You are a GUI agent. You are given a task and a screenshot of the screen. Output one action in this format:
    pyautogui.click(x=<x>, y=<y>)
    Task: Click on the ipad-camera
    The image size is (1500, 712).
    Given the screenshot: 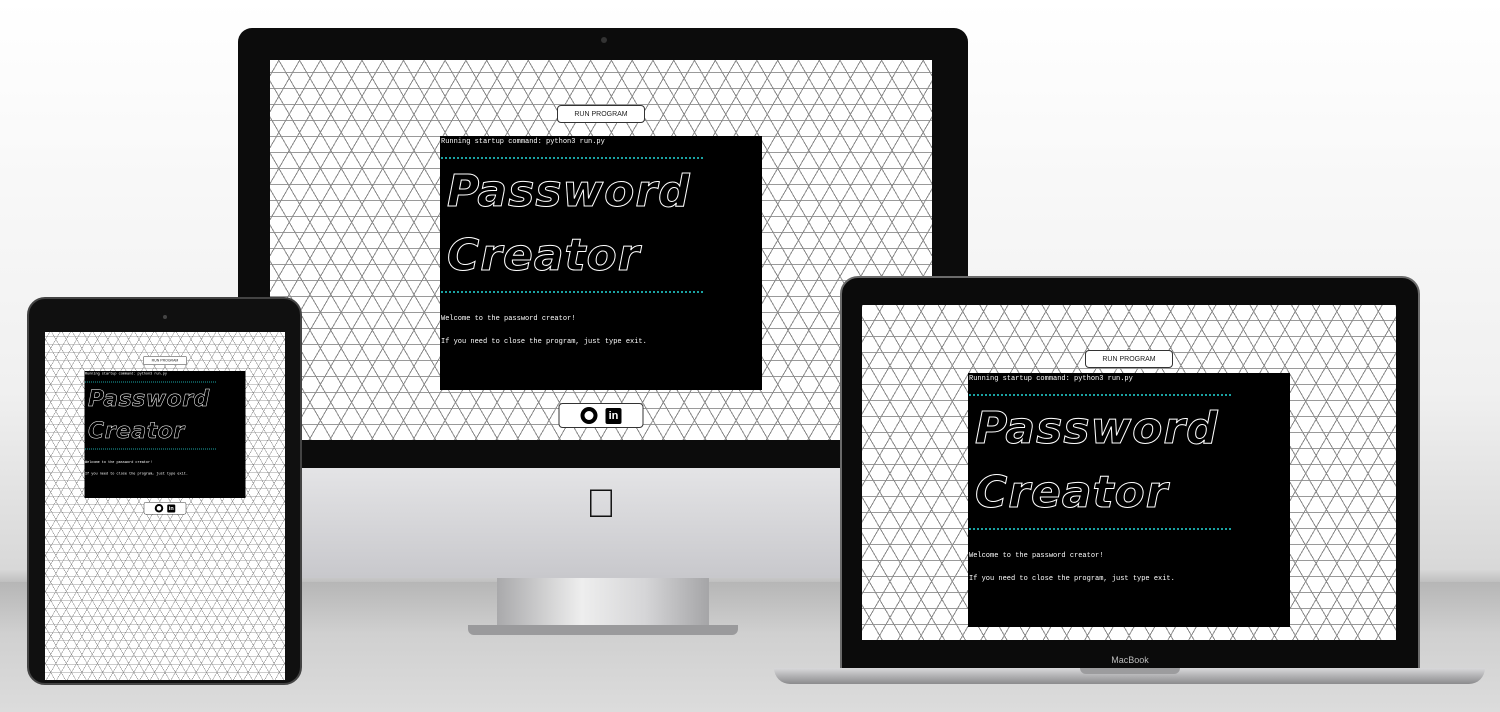 What is the action you would take?
    pyautogui.click(x=165, y=317)
    